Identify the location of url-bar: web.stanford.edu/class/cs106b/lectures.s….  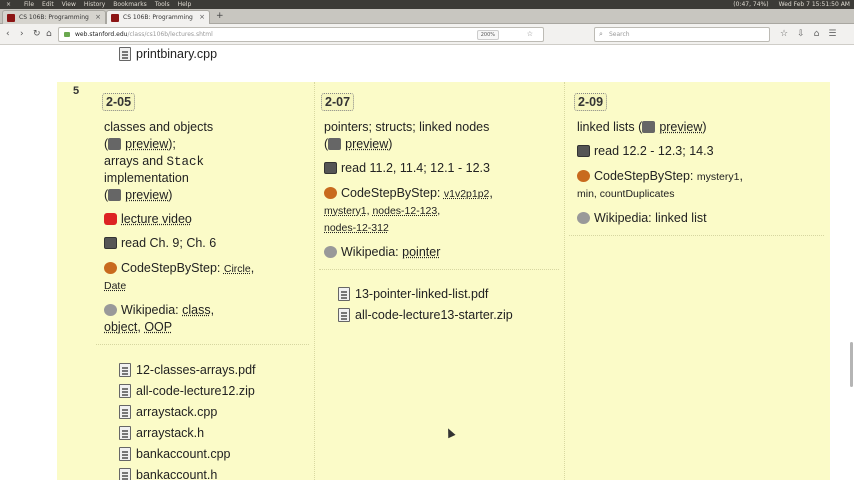
(301, 34).